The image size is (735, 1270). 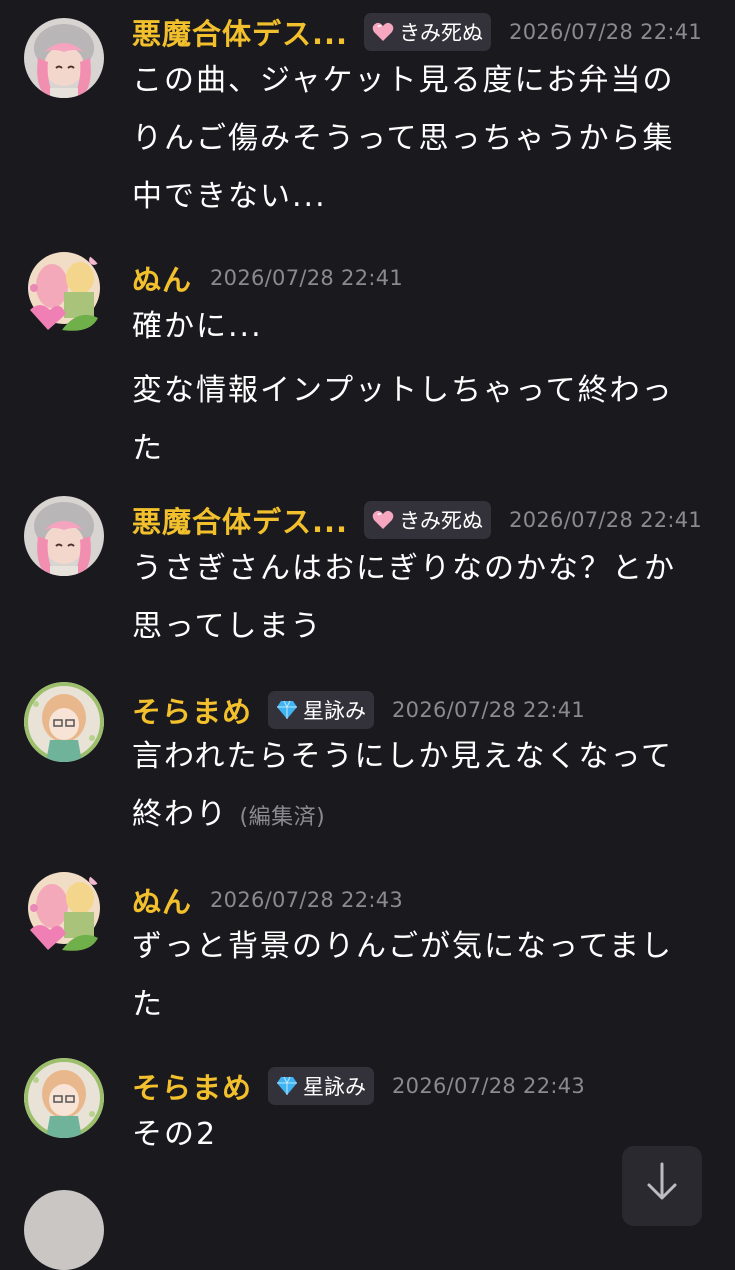 I want to click on message-header: そらまめ 星詠み 2026/07/28 22:41, so click(x=358, y=710).